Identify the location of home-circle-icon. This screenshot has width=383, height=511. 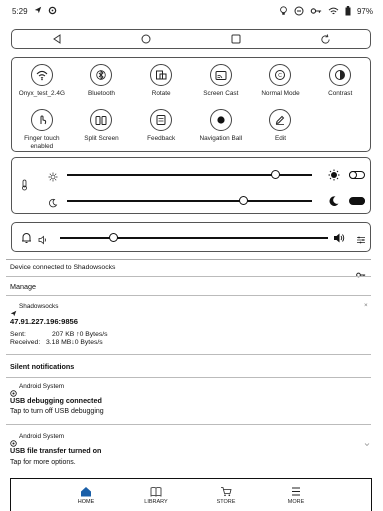
(146, 39).